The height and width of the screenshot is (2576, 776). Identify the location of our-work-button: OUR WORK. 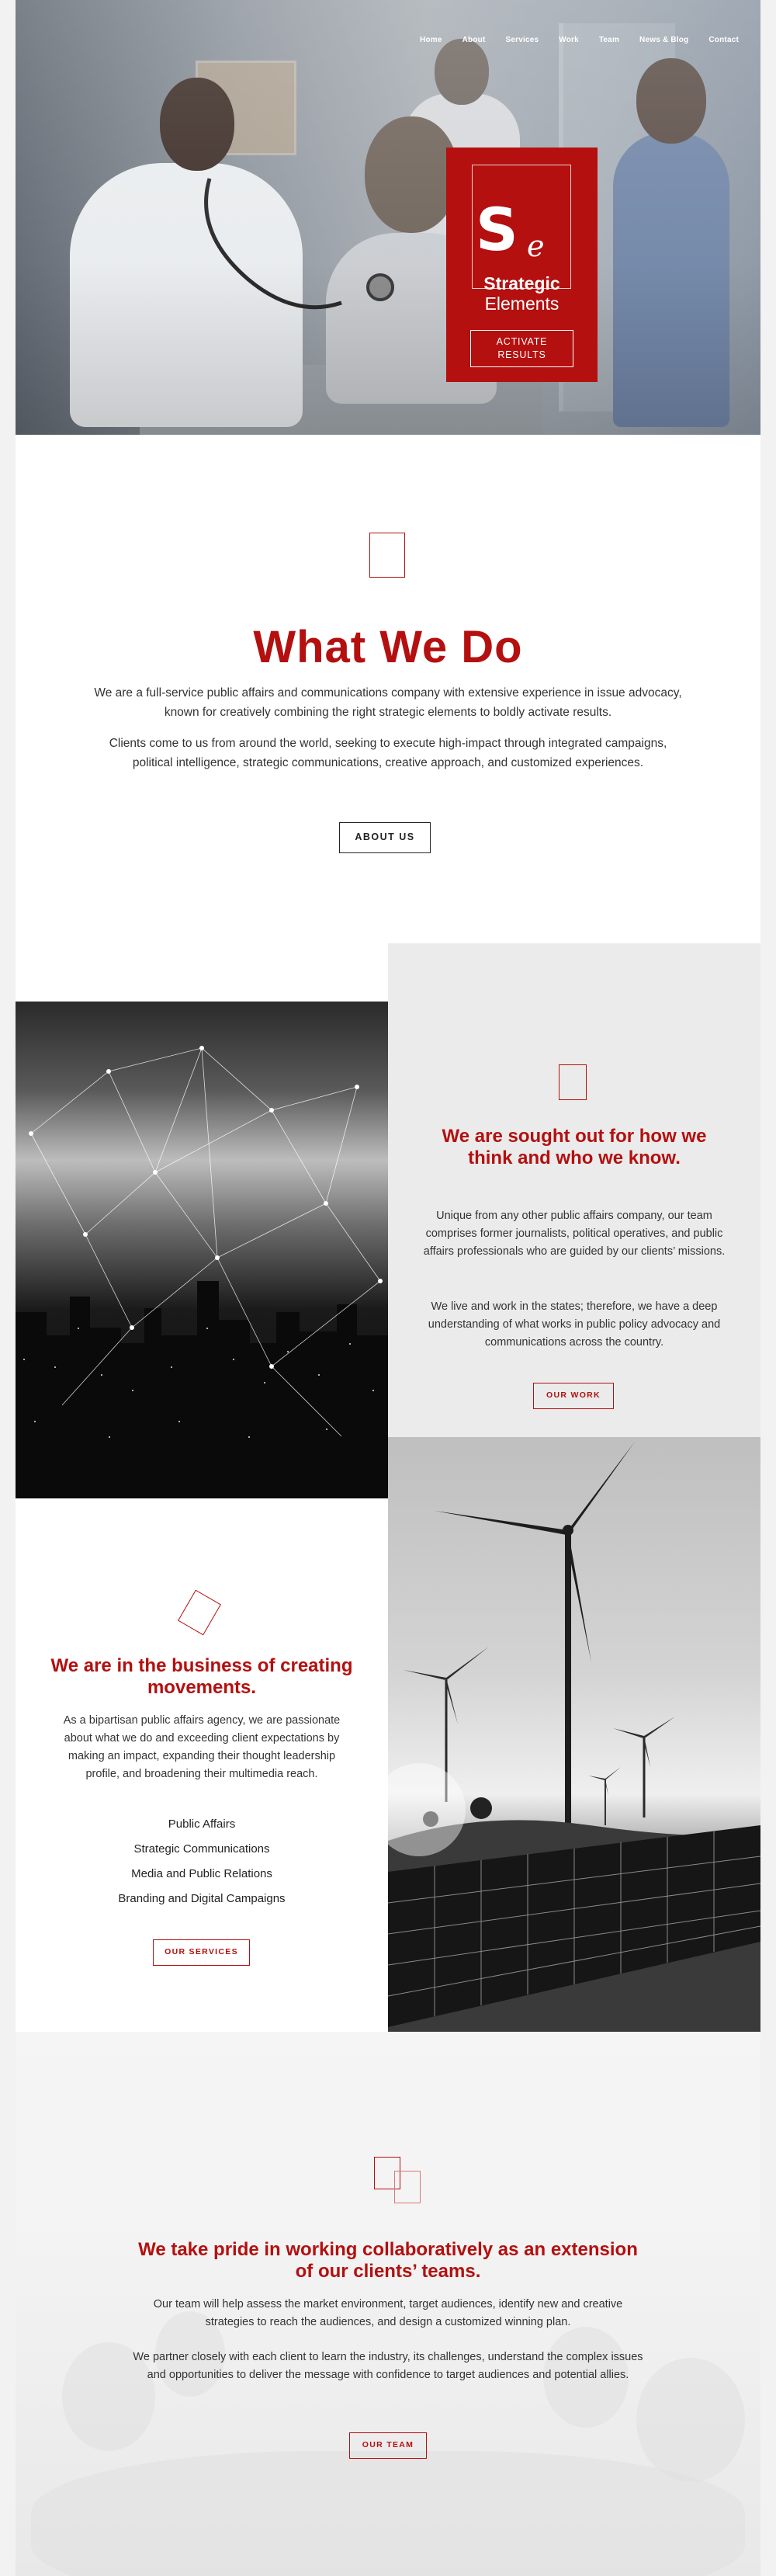
(574, 1396).